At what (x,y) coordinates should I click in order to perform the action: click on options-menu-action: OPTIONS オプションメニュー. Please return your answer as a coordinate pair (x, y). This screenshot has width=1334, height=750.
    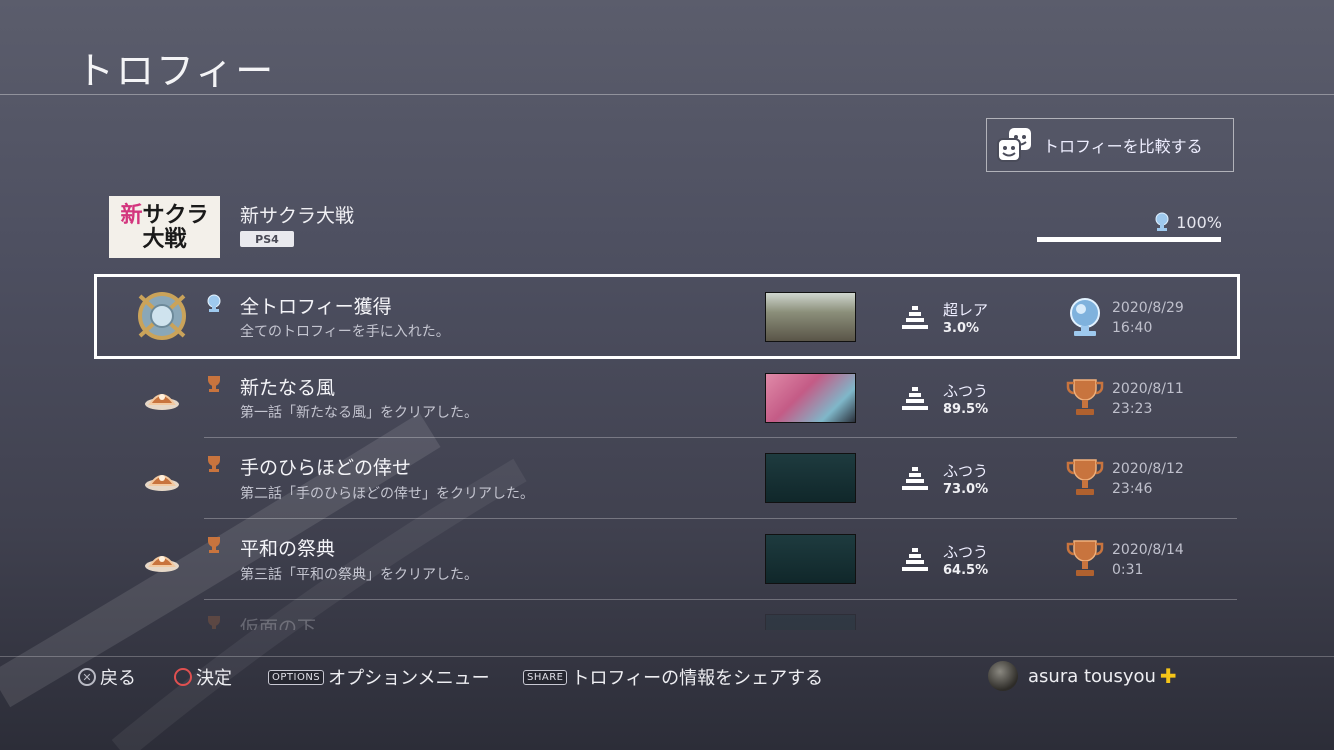
    Looking at the image, I should click on (379, 677).